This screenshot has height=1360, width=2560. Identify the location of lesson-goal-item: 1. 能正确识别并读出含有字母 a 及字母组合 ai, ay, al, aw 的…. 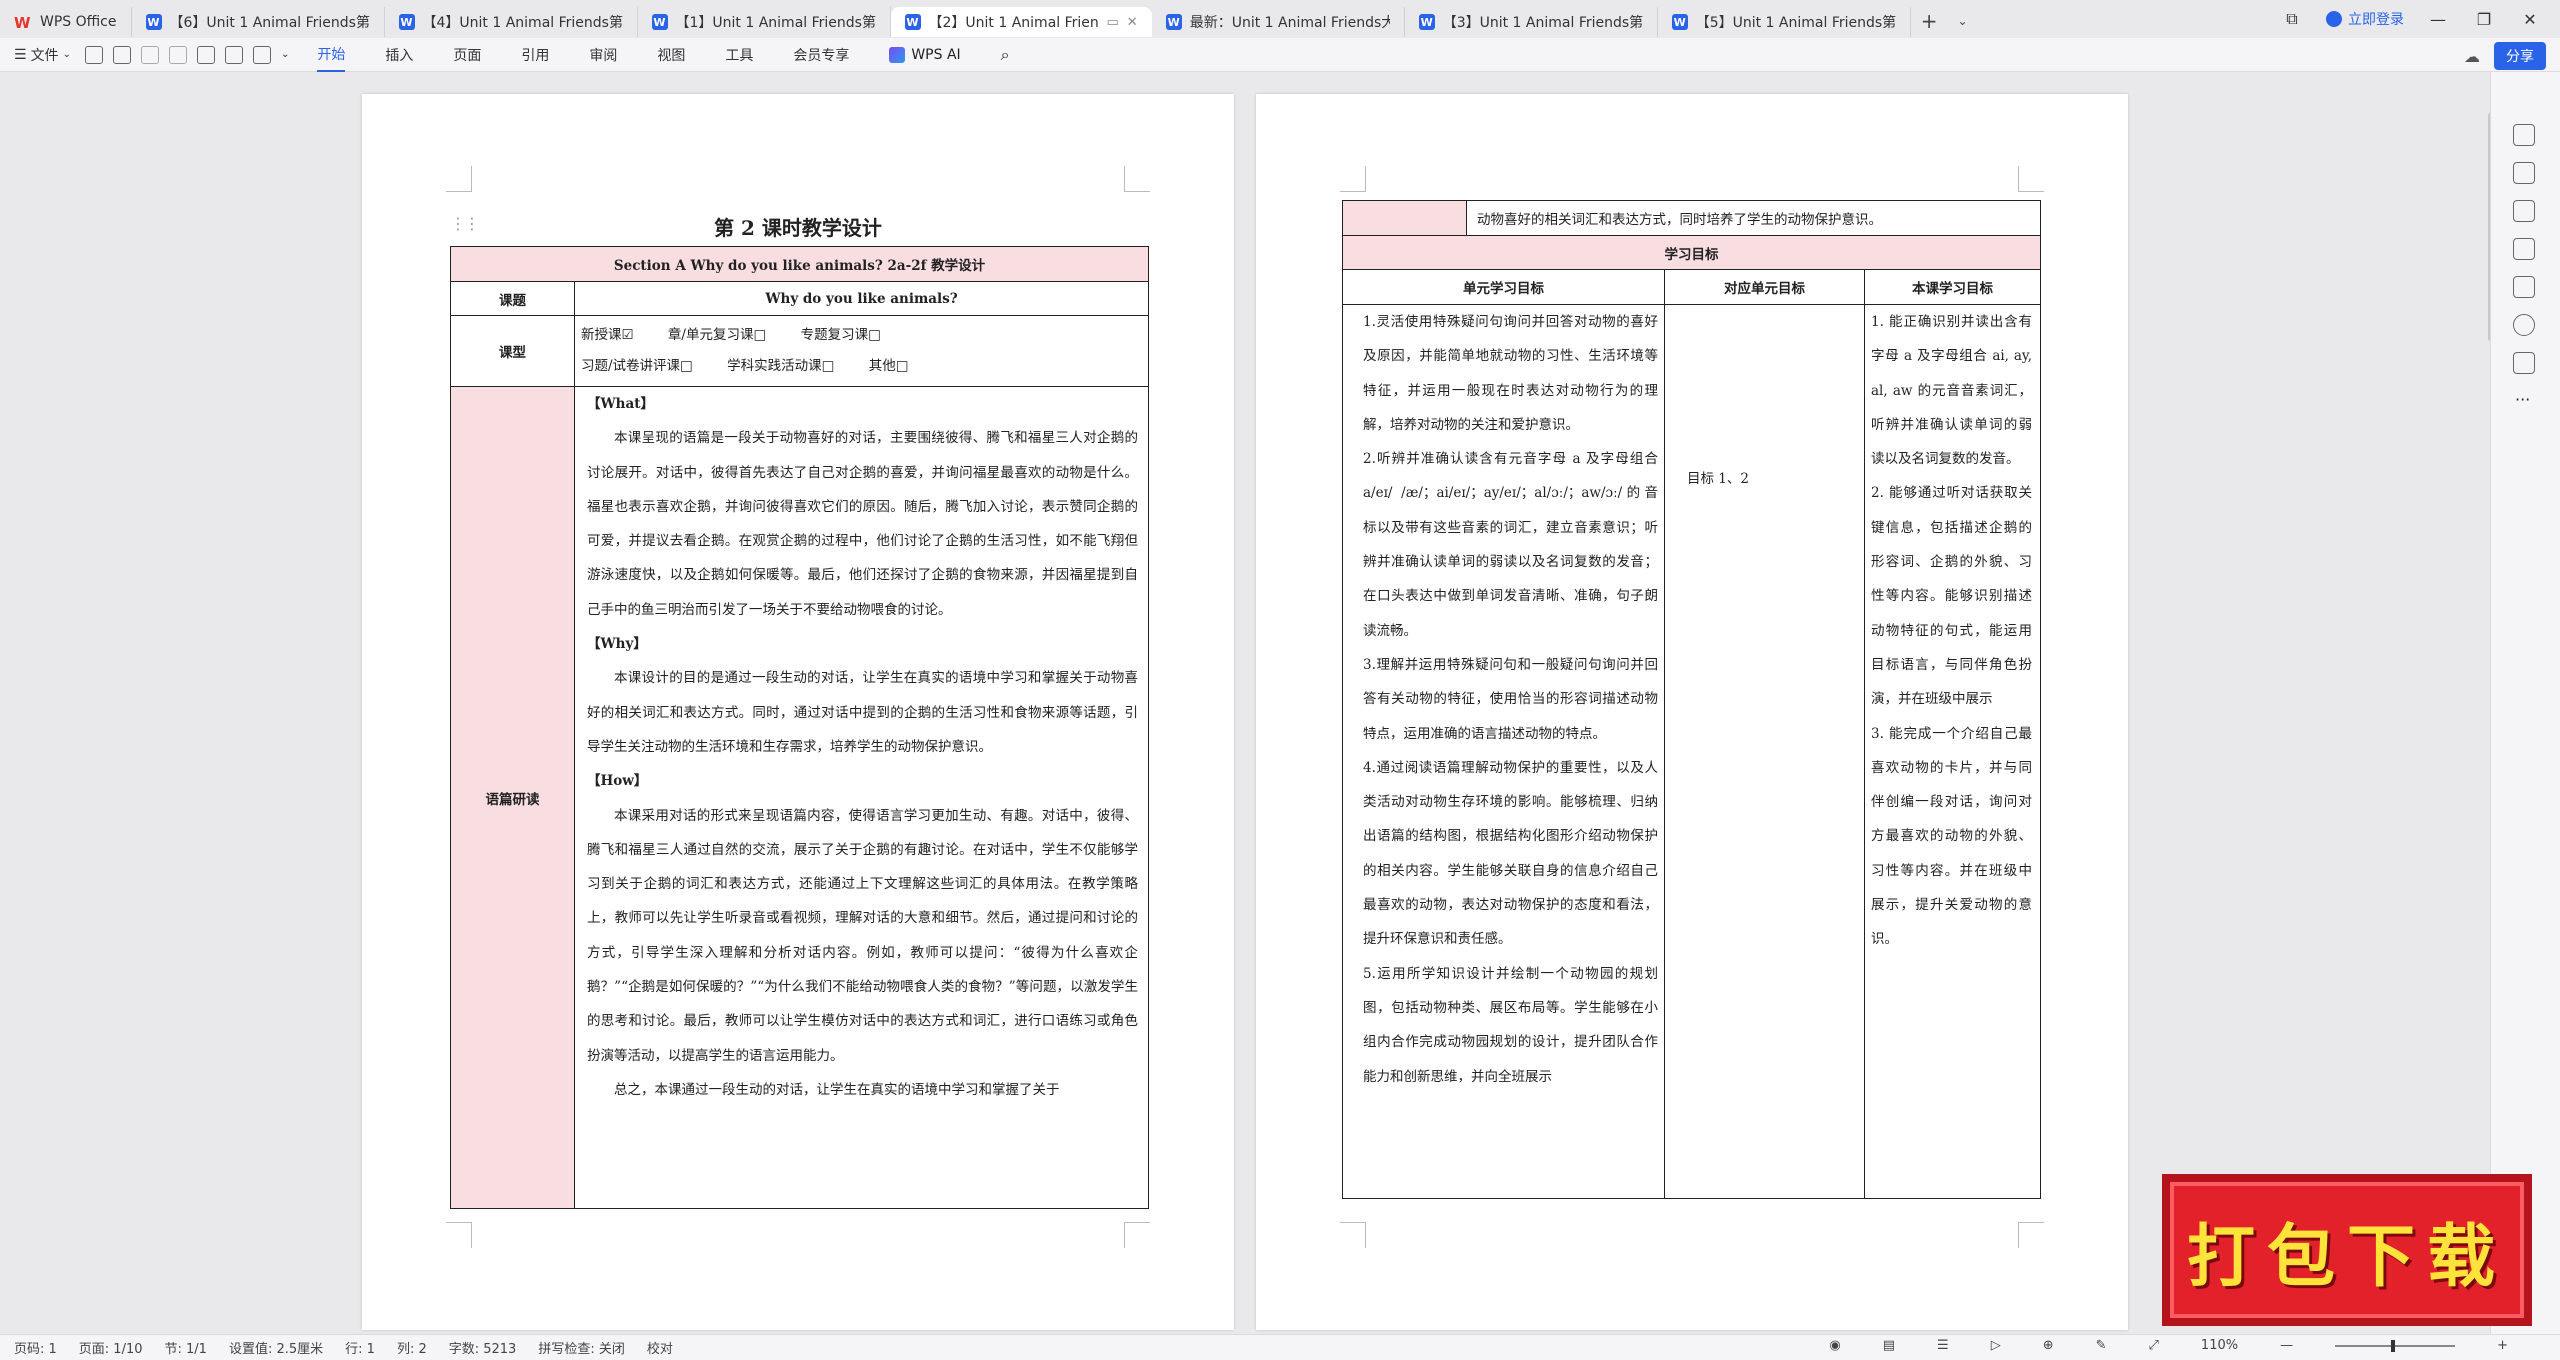
(1952, 391).